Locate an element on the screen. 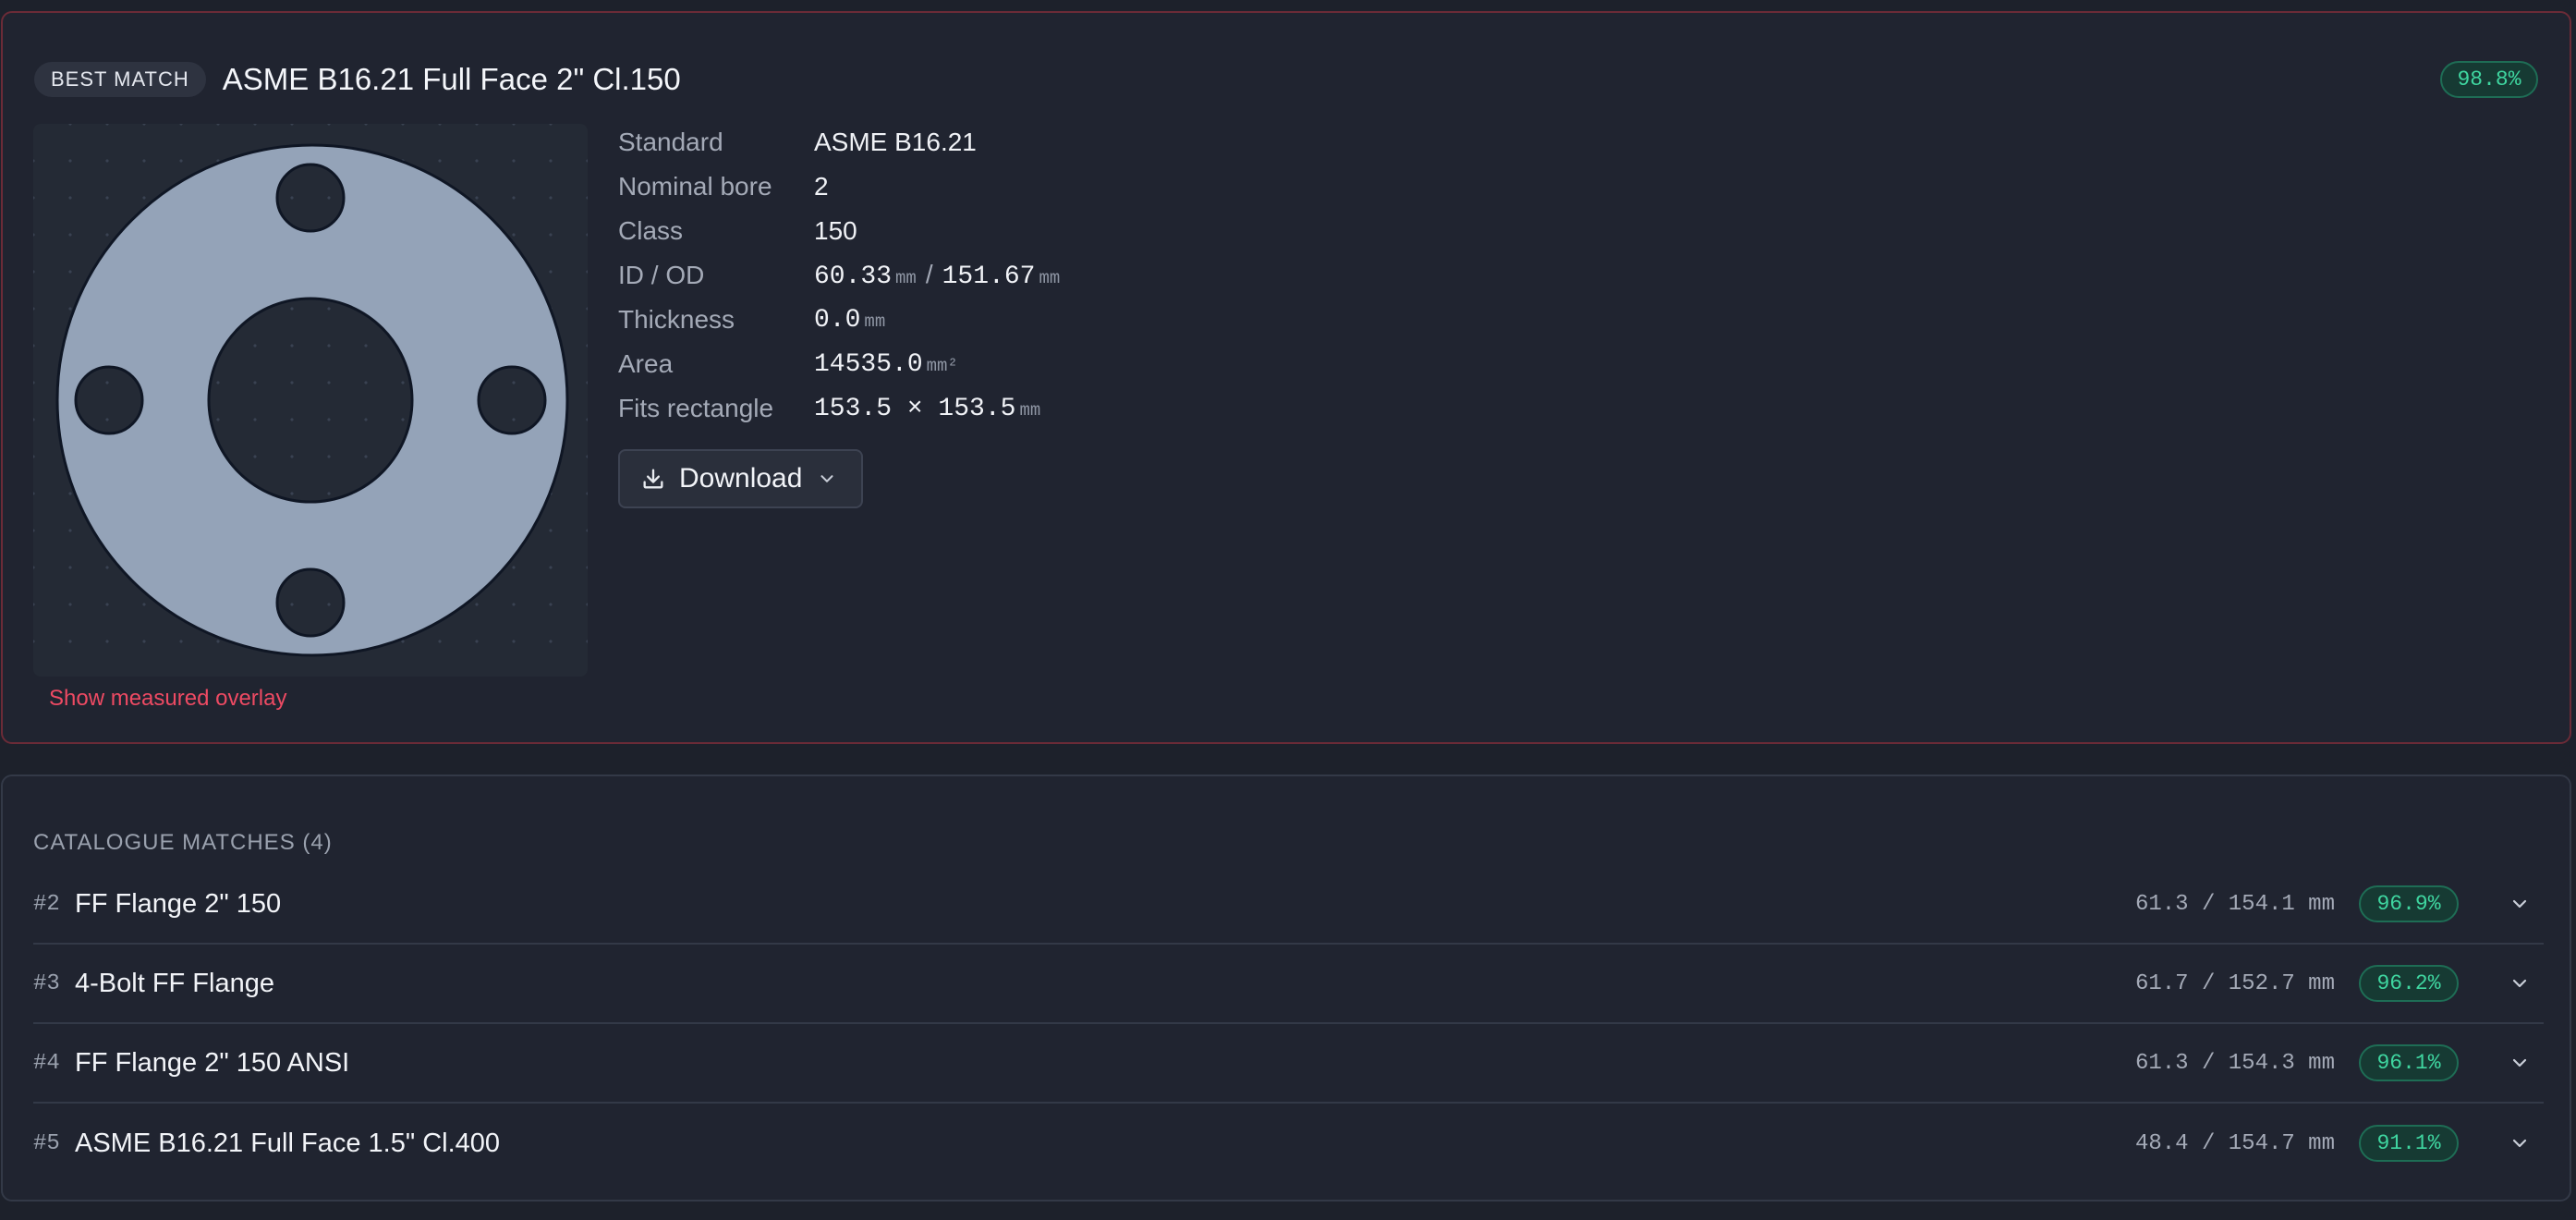 The image size is (2576, 1220). spec-value: 153.5 × 153.5 mm is located at coordinates (927, 409).